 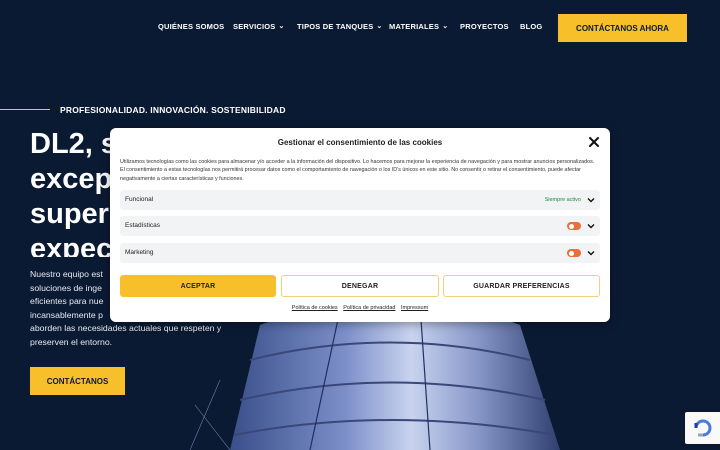 What do you see at coordinates (369, 308) in the screenshot?
I see `privacy-policy-link: Política de privacidad` at bounding box center [369, 308].